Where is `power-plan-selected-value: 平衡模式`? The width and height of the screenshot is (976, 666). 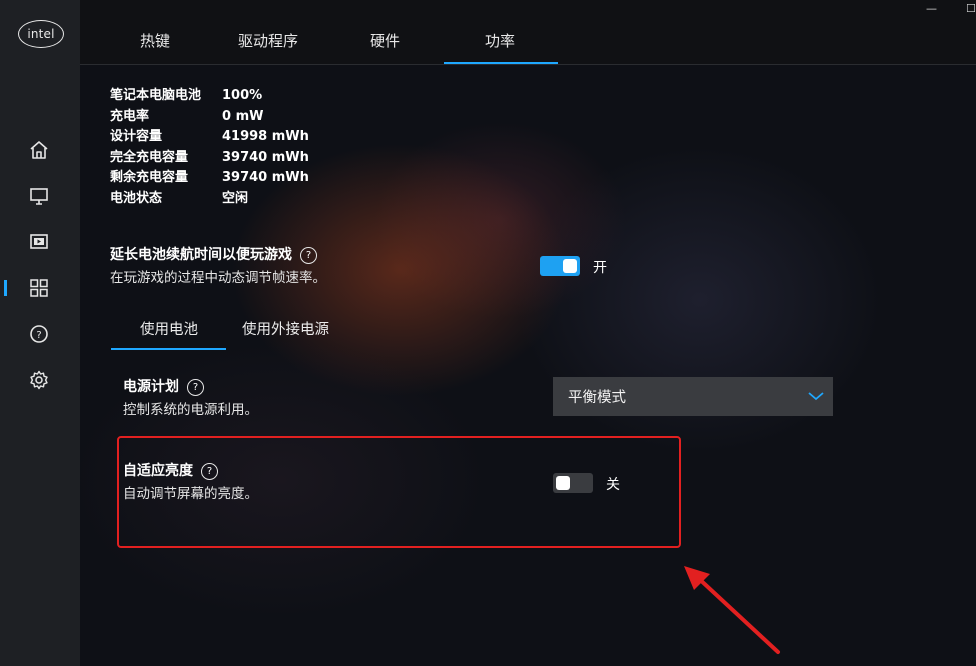
power-plan-selected-value: 平衡模式 is located at coordinates (597, 398).